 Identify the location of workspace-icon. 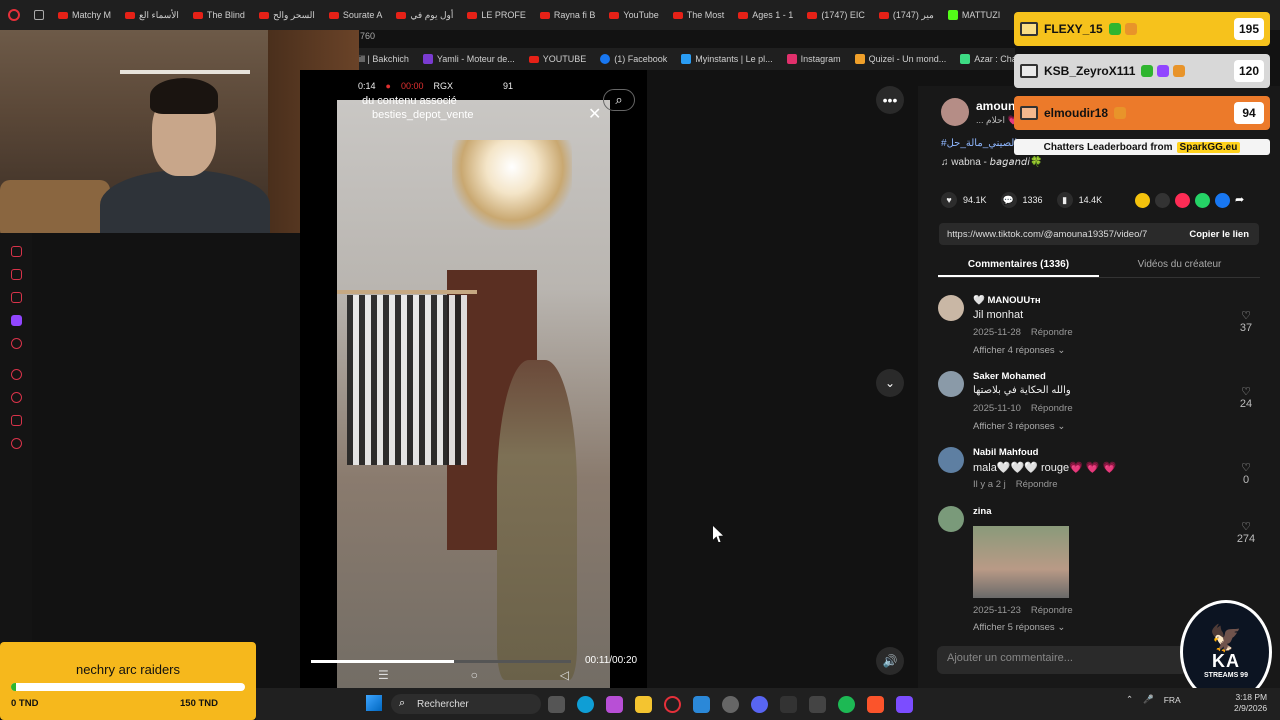
(39, 15).